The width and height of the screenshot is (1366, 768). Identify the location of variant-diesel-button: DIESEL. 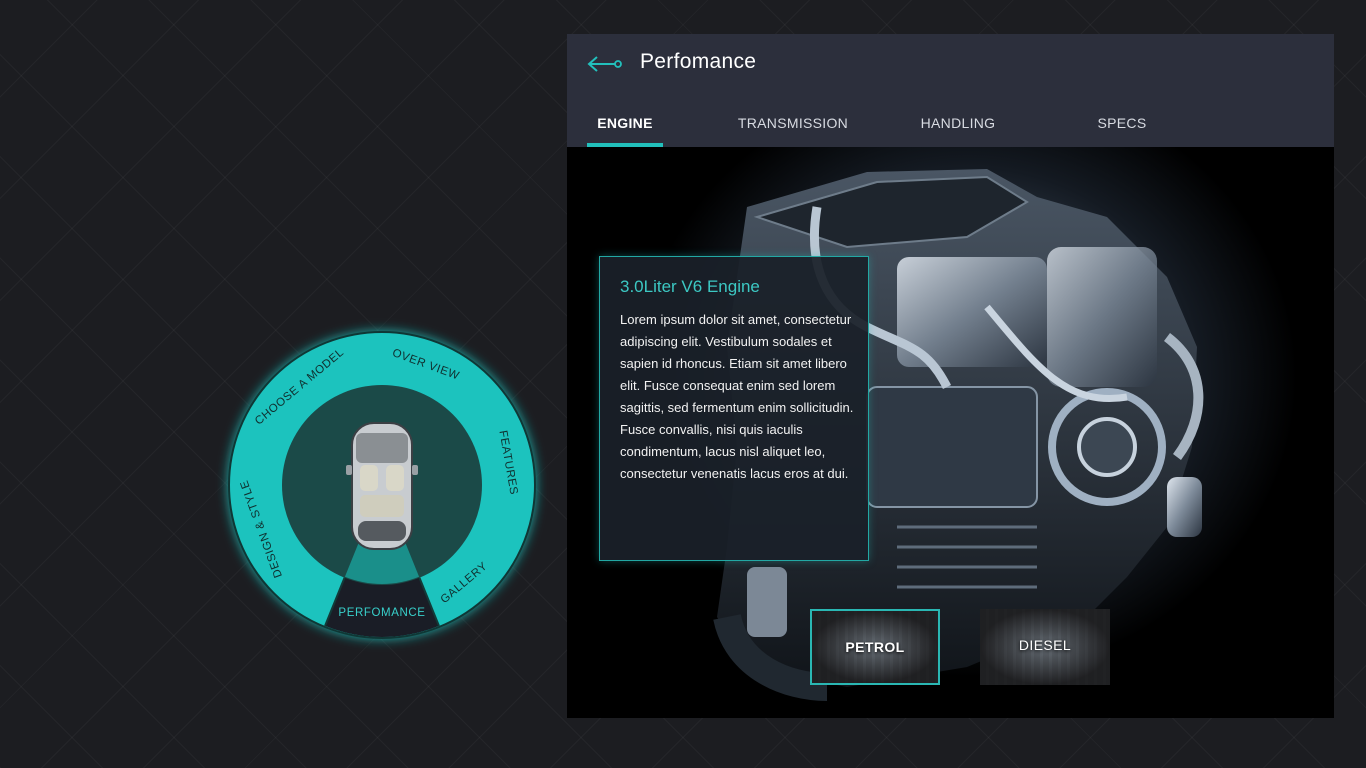
(1045, 647).